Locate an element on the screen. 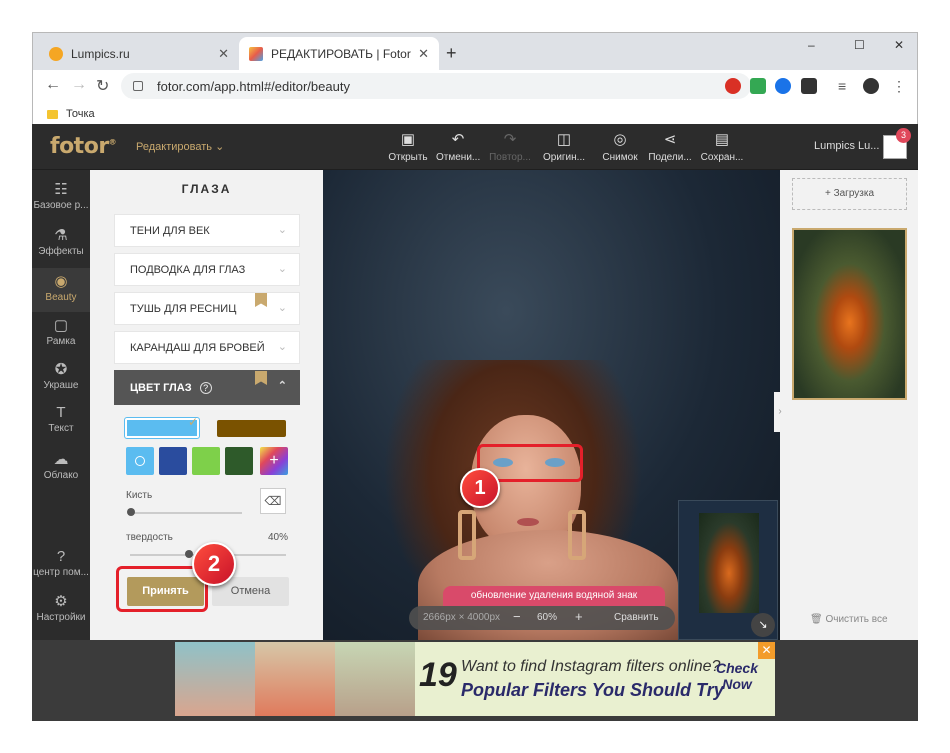  sidebar-item-settings: ⚙ Настройки is located at coordinates (61, 607).